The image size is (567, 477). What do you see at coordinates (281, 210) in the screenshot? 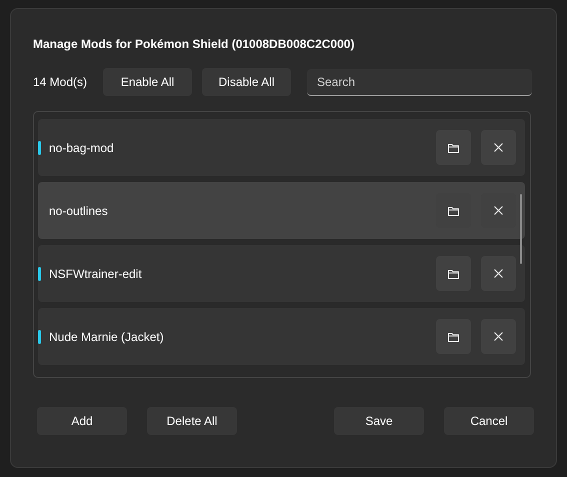
I see `mod-row: no-outlines` at bounding box center [281, 210].